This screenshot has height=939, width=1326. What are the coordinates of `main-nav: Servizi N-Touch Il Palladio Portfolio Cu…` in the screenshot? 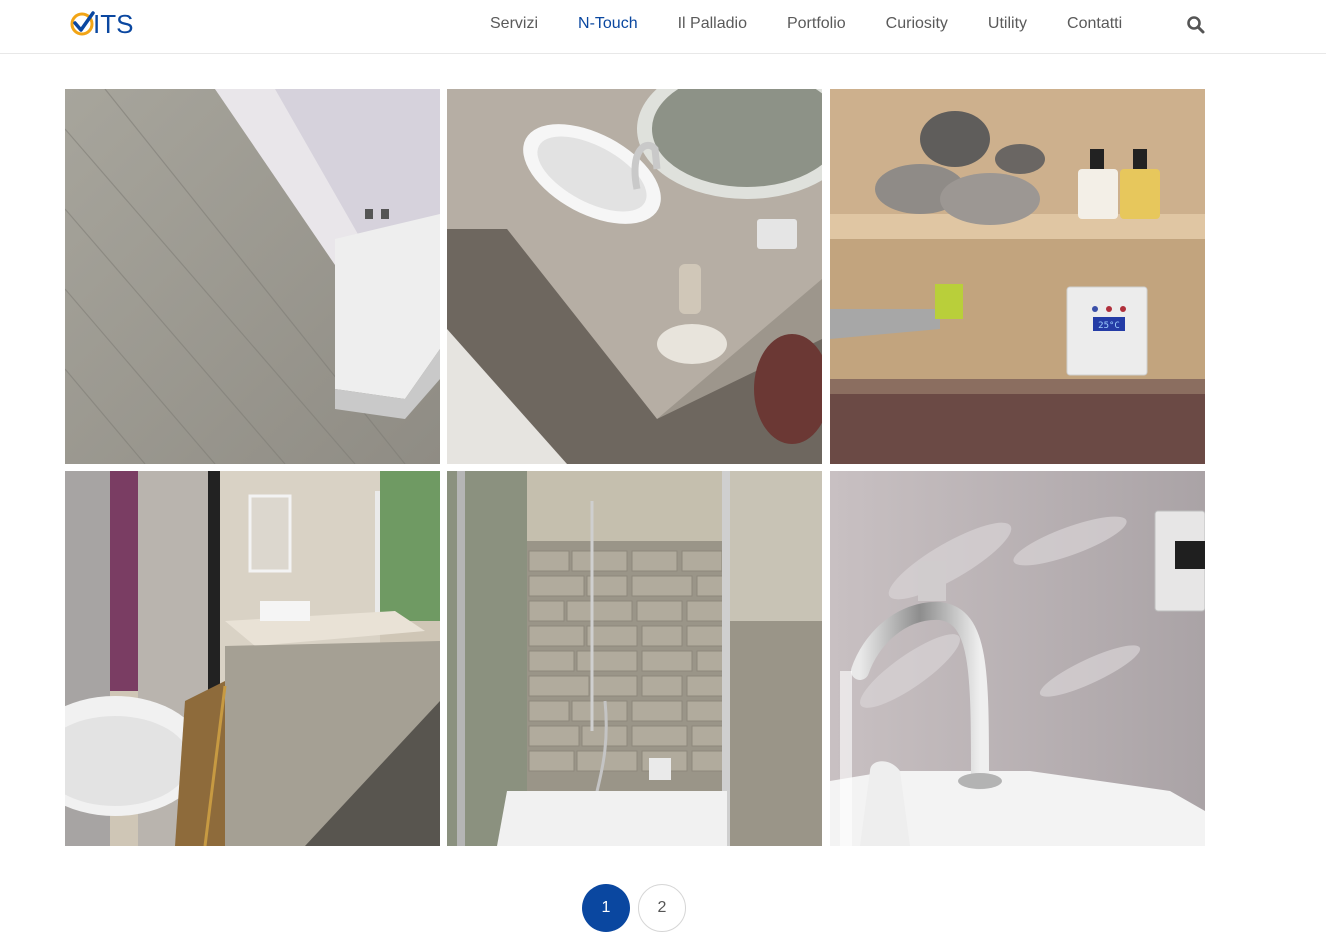 It's located at (806, 24).